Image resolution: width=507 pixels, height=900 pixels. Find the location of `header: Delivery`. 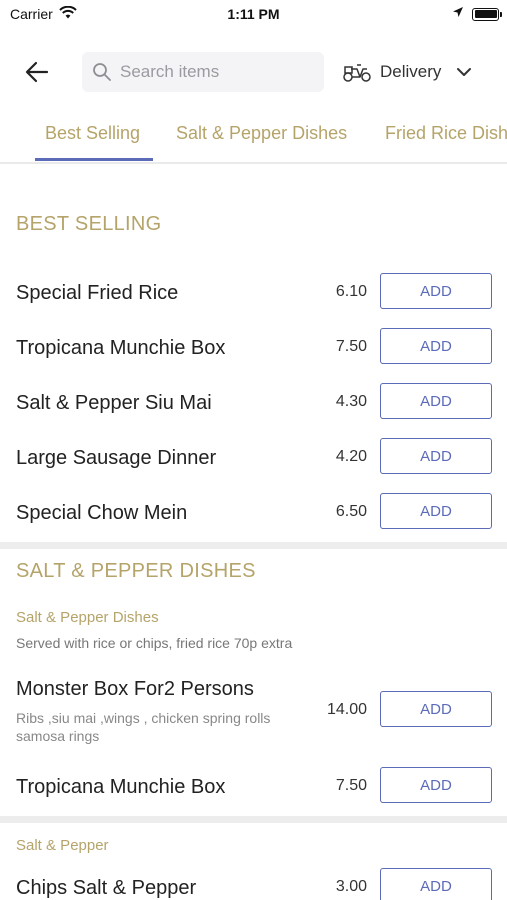

header: Delivery is located at coordinates (253, 72).